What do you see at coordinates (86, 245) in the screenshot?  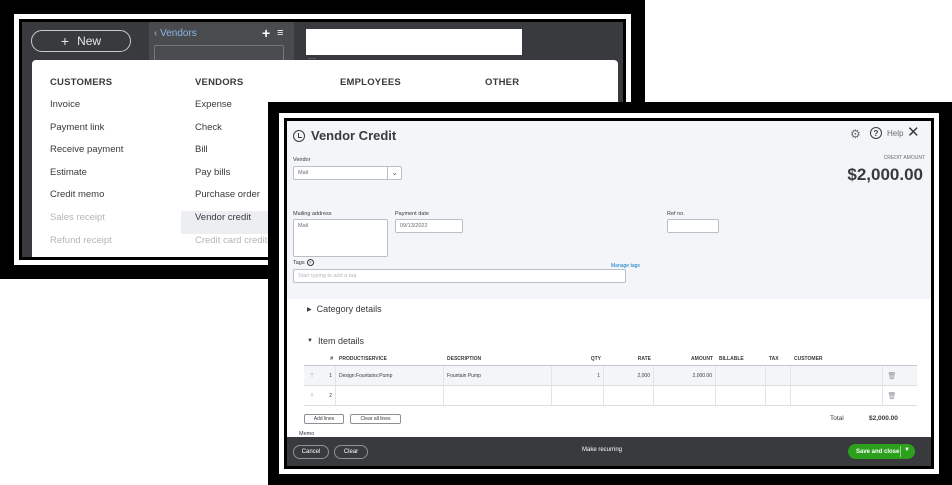 I see `menu-item-refund-receipt: Refund receipt` at bounding box center [86, 245].